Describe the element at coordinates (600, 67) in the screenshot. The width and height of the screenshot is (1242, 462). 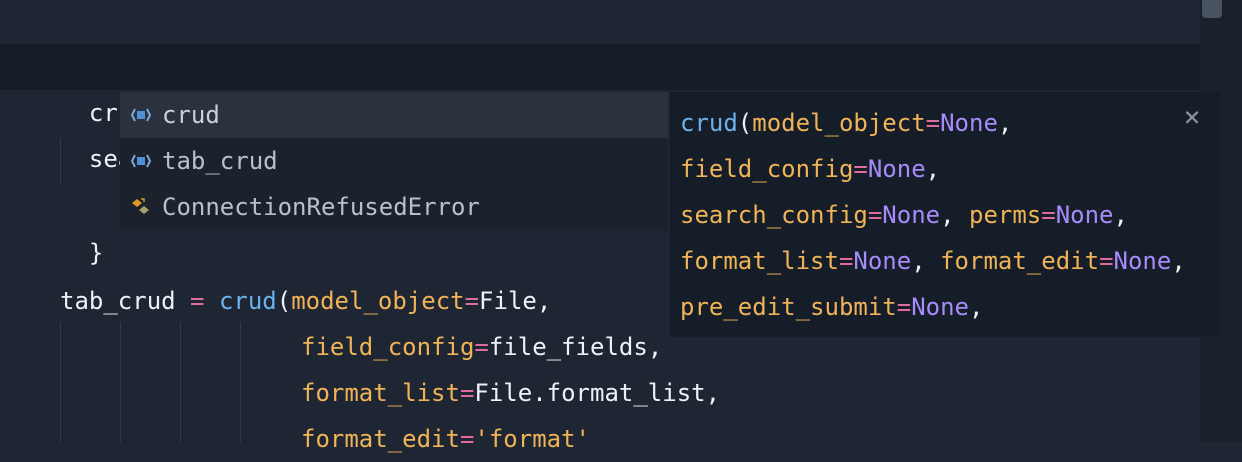
I see `current-line-highlight` at that location.